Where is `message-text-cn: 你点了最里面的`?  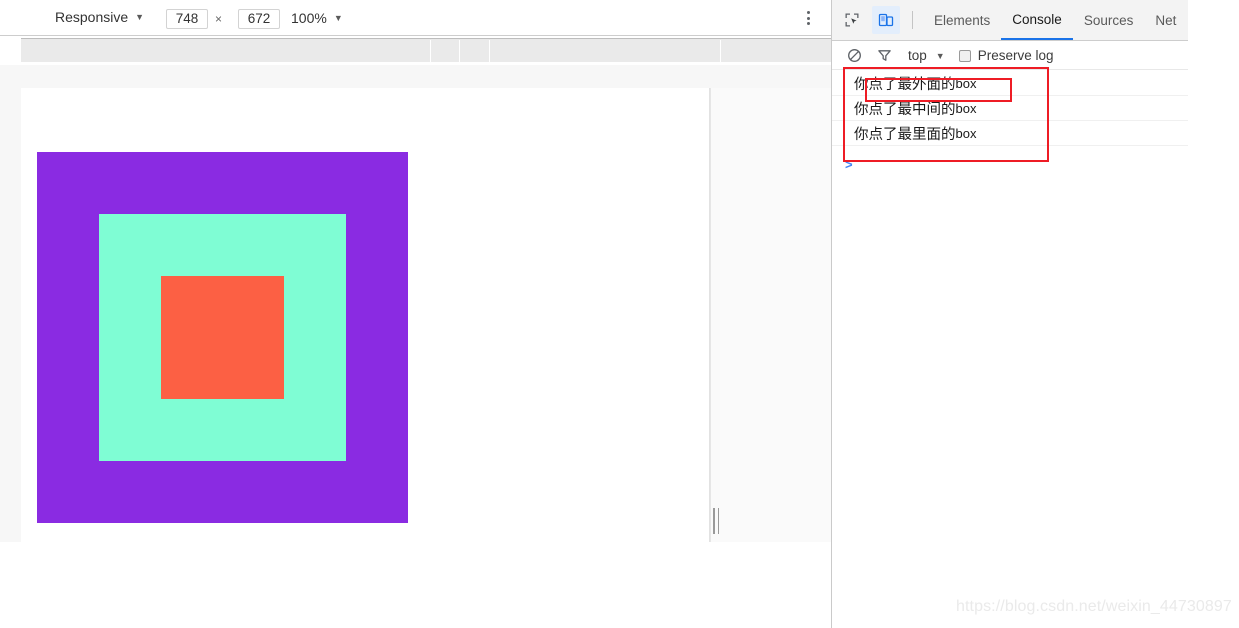 message-text-cn: 你点了最里面的 is located at coordinates (905, 134).